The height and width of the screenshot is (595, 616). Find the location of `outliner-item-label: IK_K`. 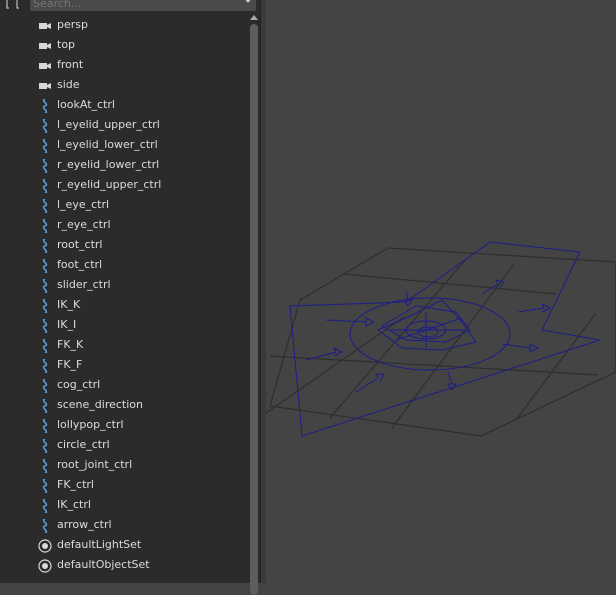

outliner-item-label: IK_K is located at coordinates (69, 304).